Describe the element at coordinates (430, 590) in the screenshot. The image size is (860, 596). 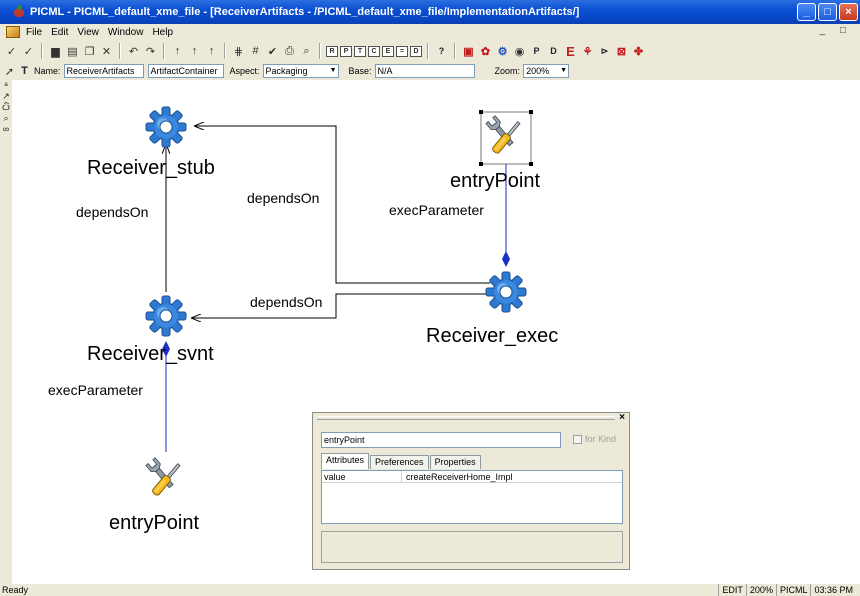
I see `status-bar: Ready EDIT 200% PICML 03:36 PM` at that location.